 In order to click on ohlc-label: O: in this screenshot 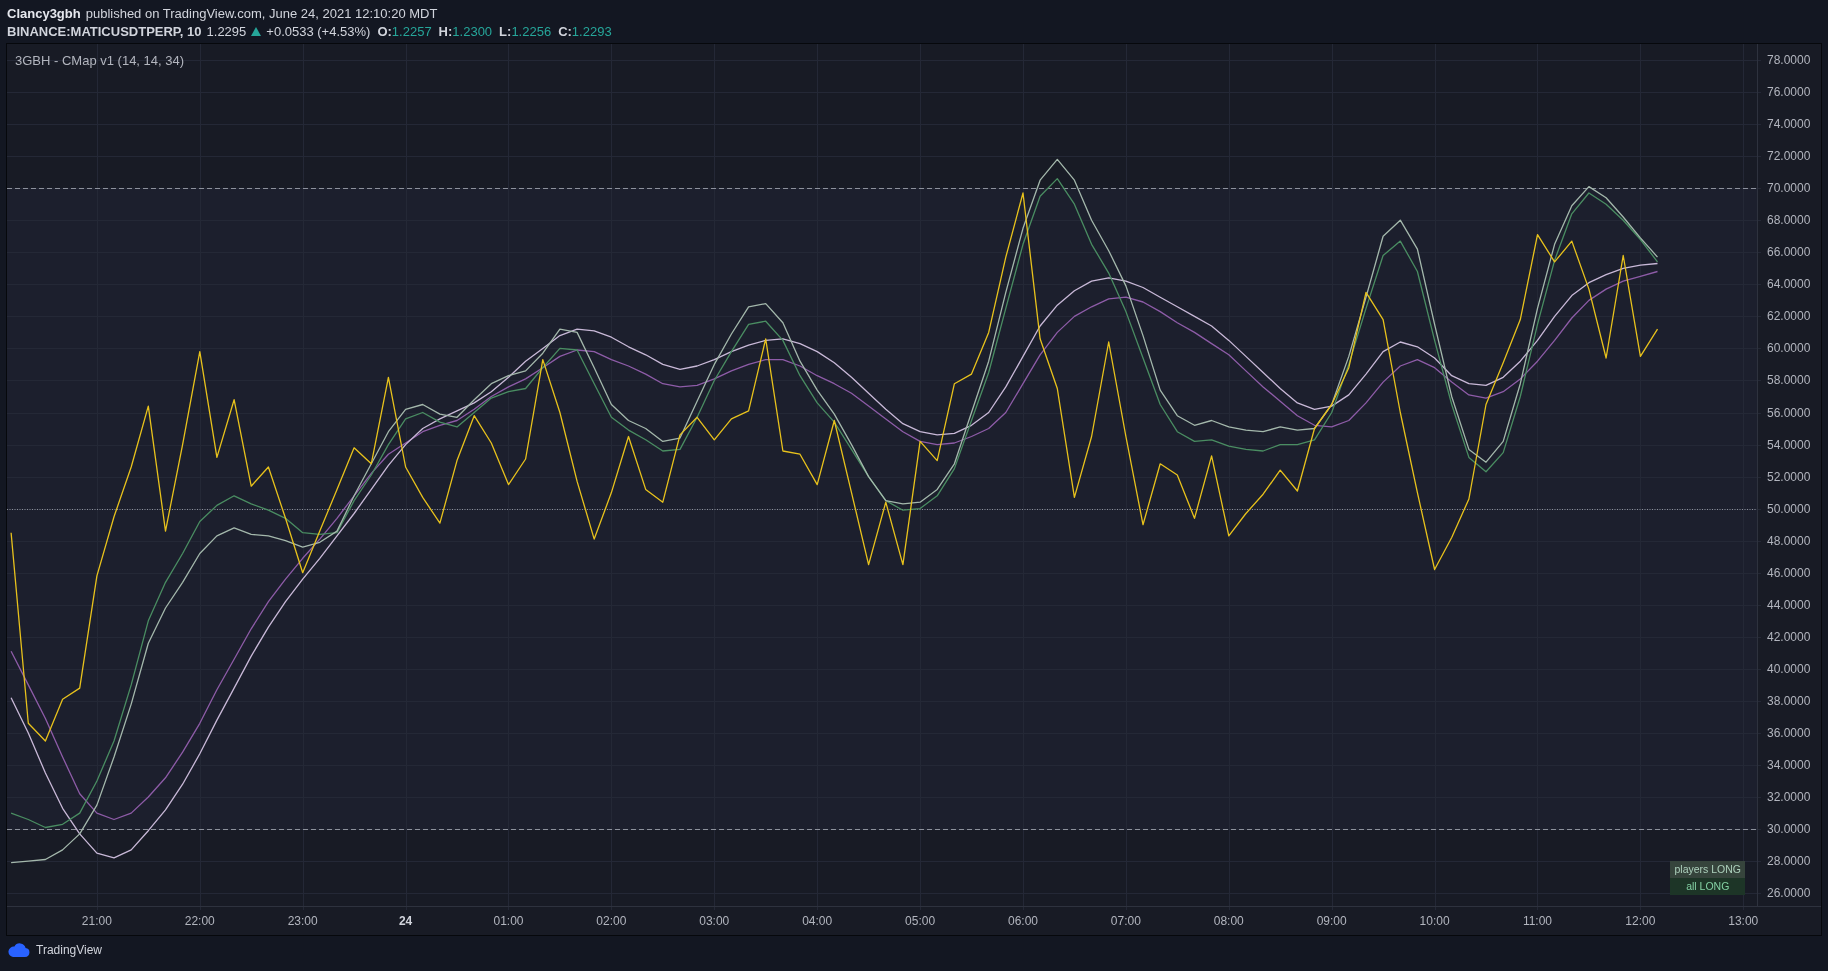, I will do `click(384, 31)`.